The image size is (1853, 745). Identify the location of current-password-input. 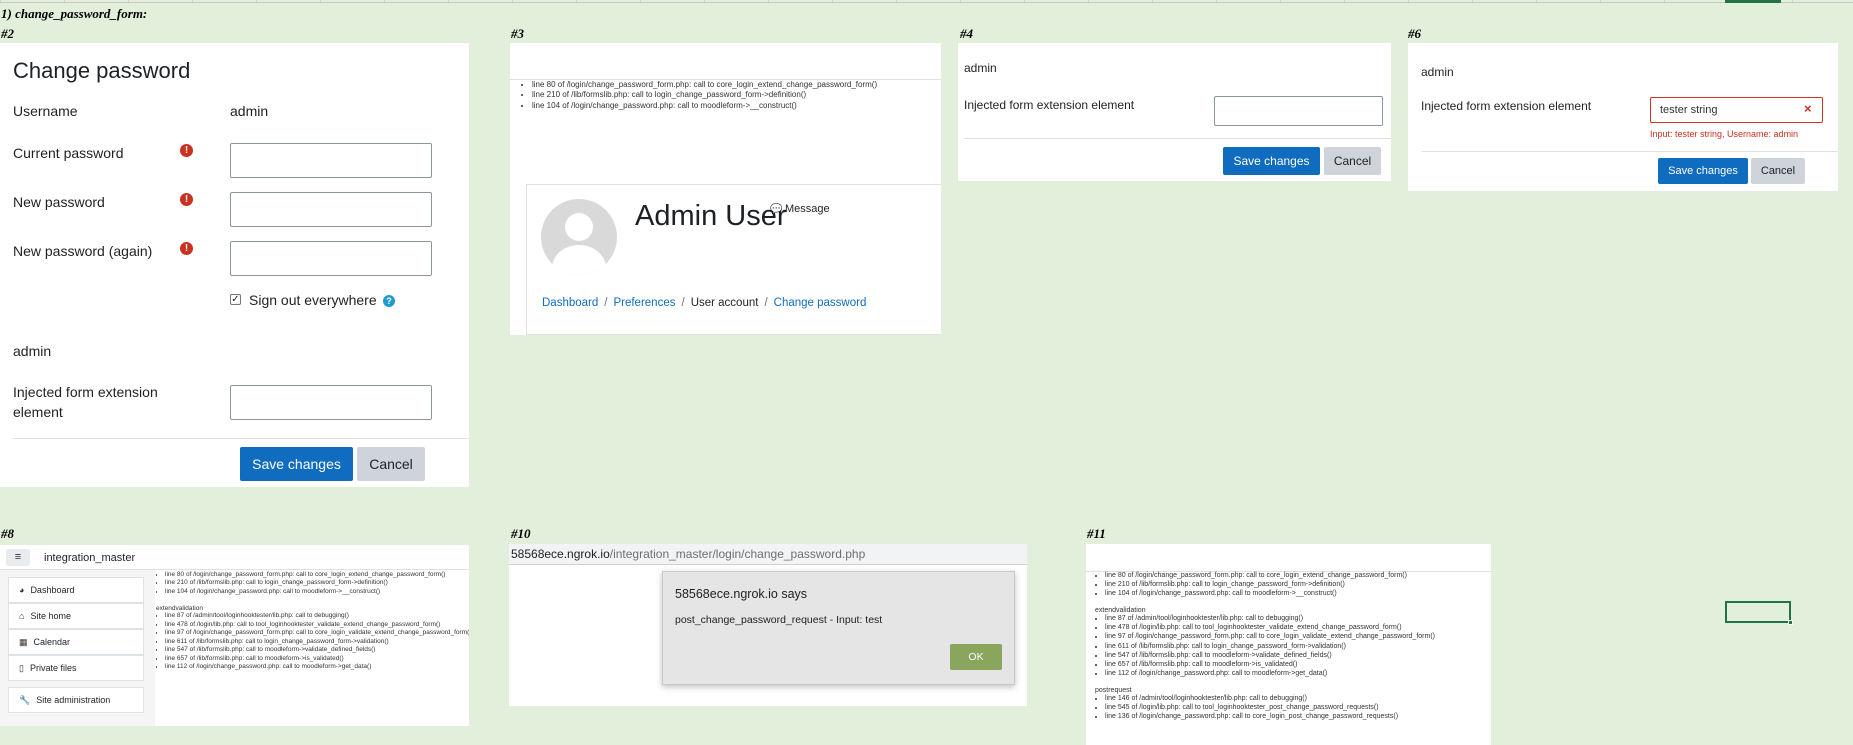
(331, 160).